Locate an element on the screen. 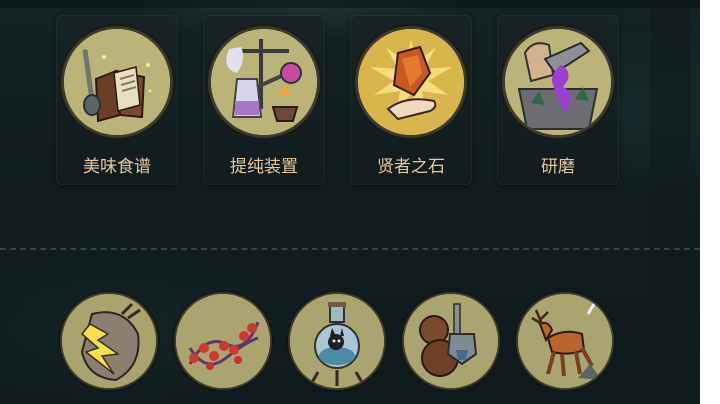  grinding-icon is located at coordinates (558, 82).